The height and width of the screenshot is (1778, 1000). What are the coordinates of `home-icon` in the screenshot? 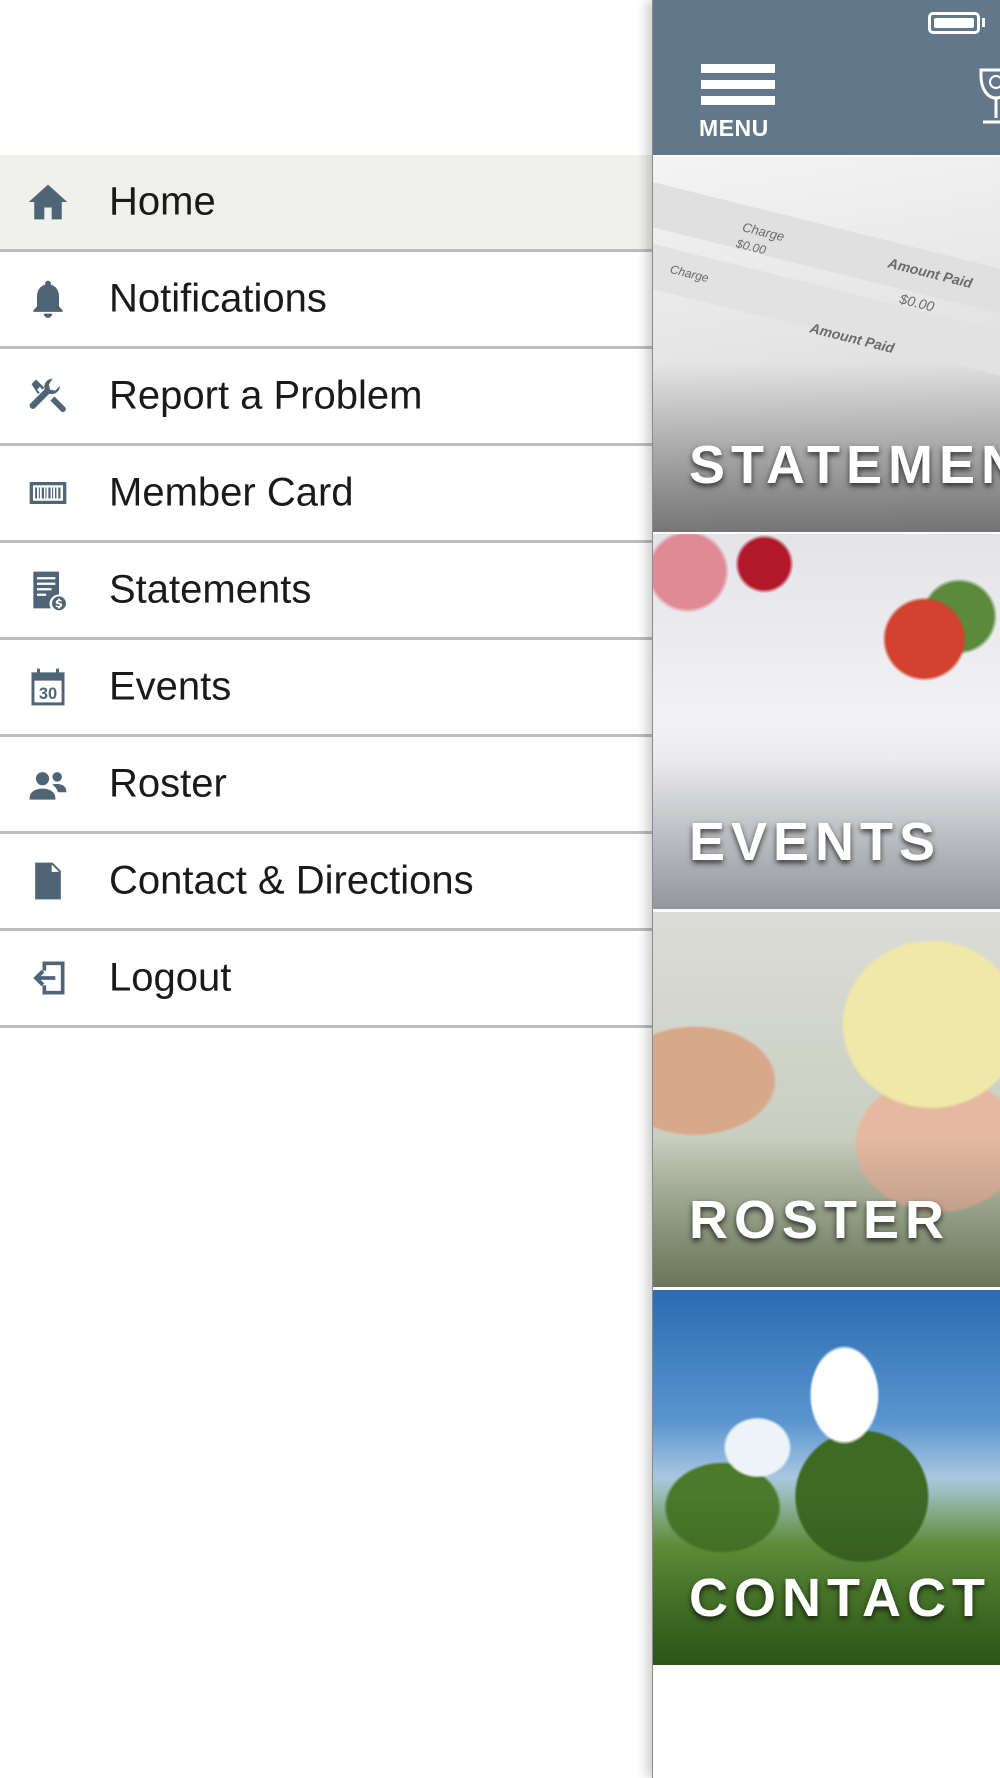 It's located at (48, 202).